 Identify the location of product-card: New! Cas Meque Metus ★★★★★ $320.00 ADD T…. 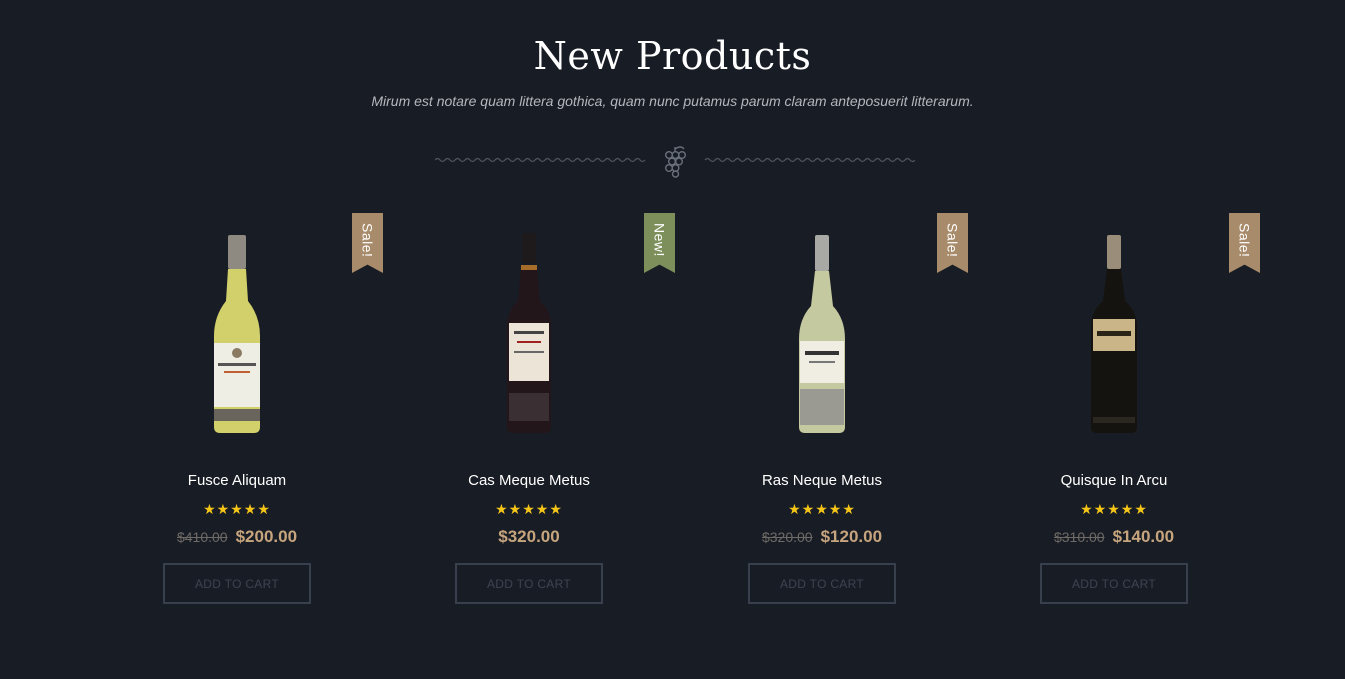
(529, 423).